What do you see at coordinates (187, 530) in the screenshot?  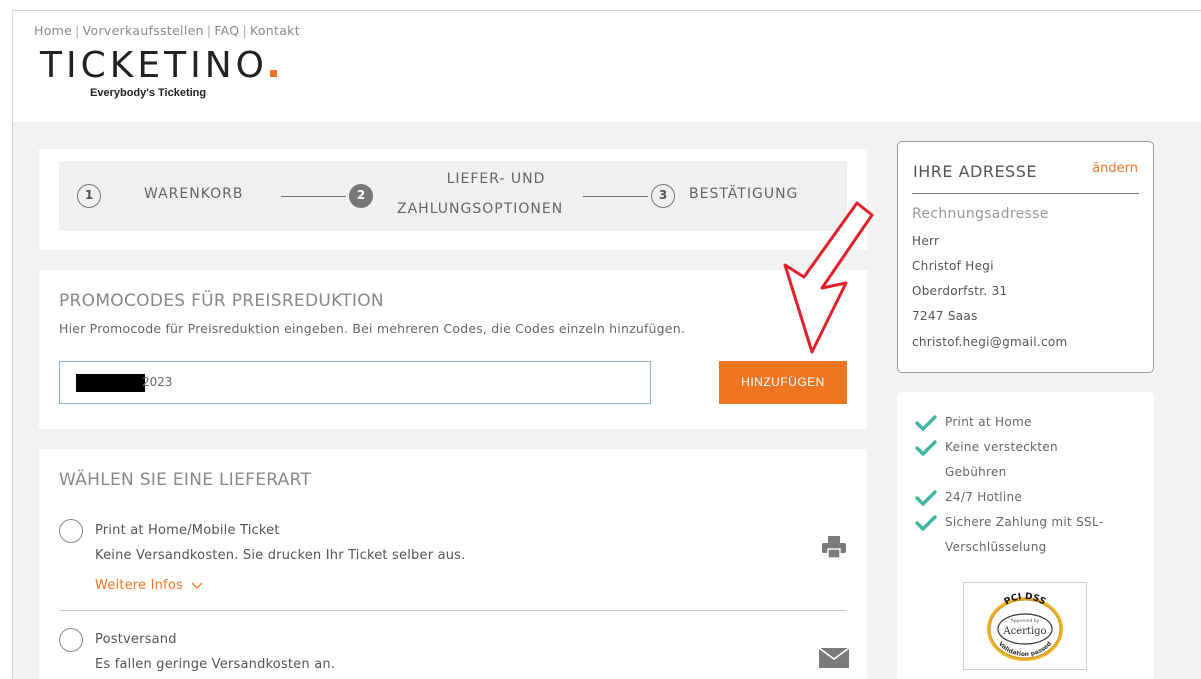 I see `delivery-option-print-title: Print at Home/Mobile Ticket` at bounding box center [187, 530].